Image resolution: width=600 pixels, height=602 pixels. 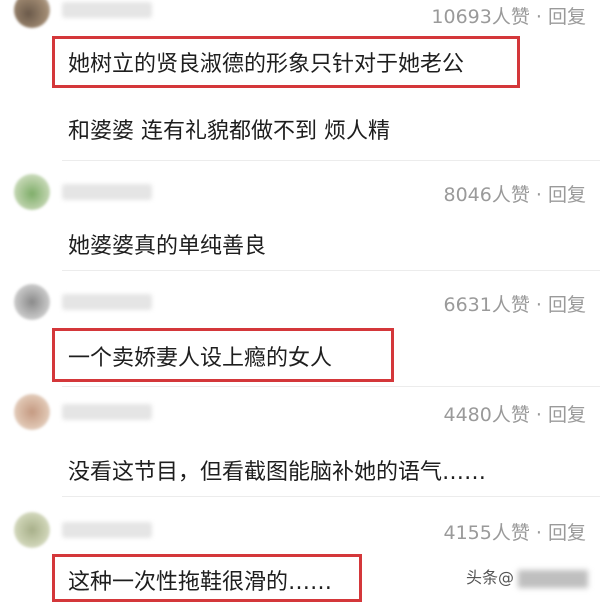 I want to click on comment-header: 8046人赞 · 回复, so click(x=300, y=192).